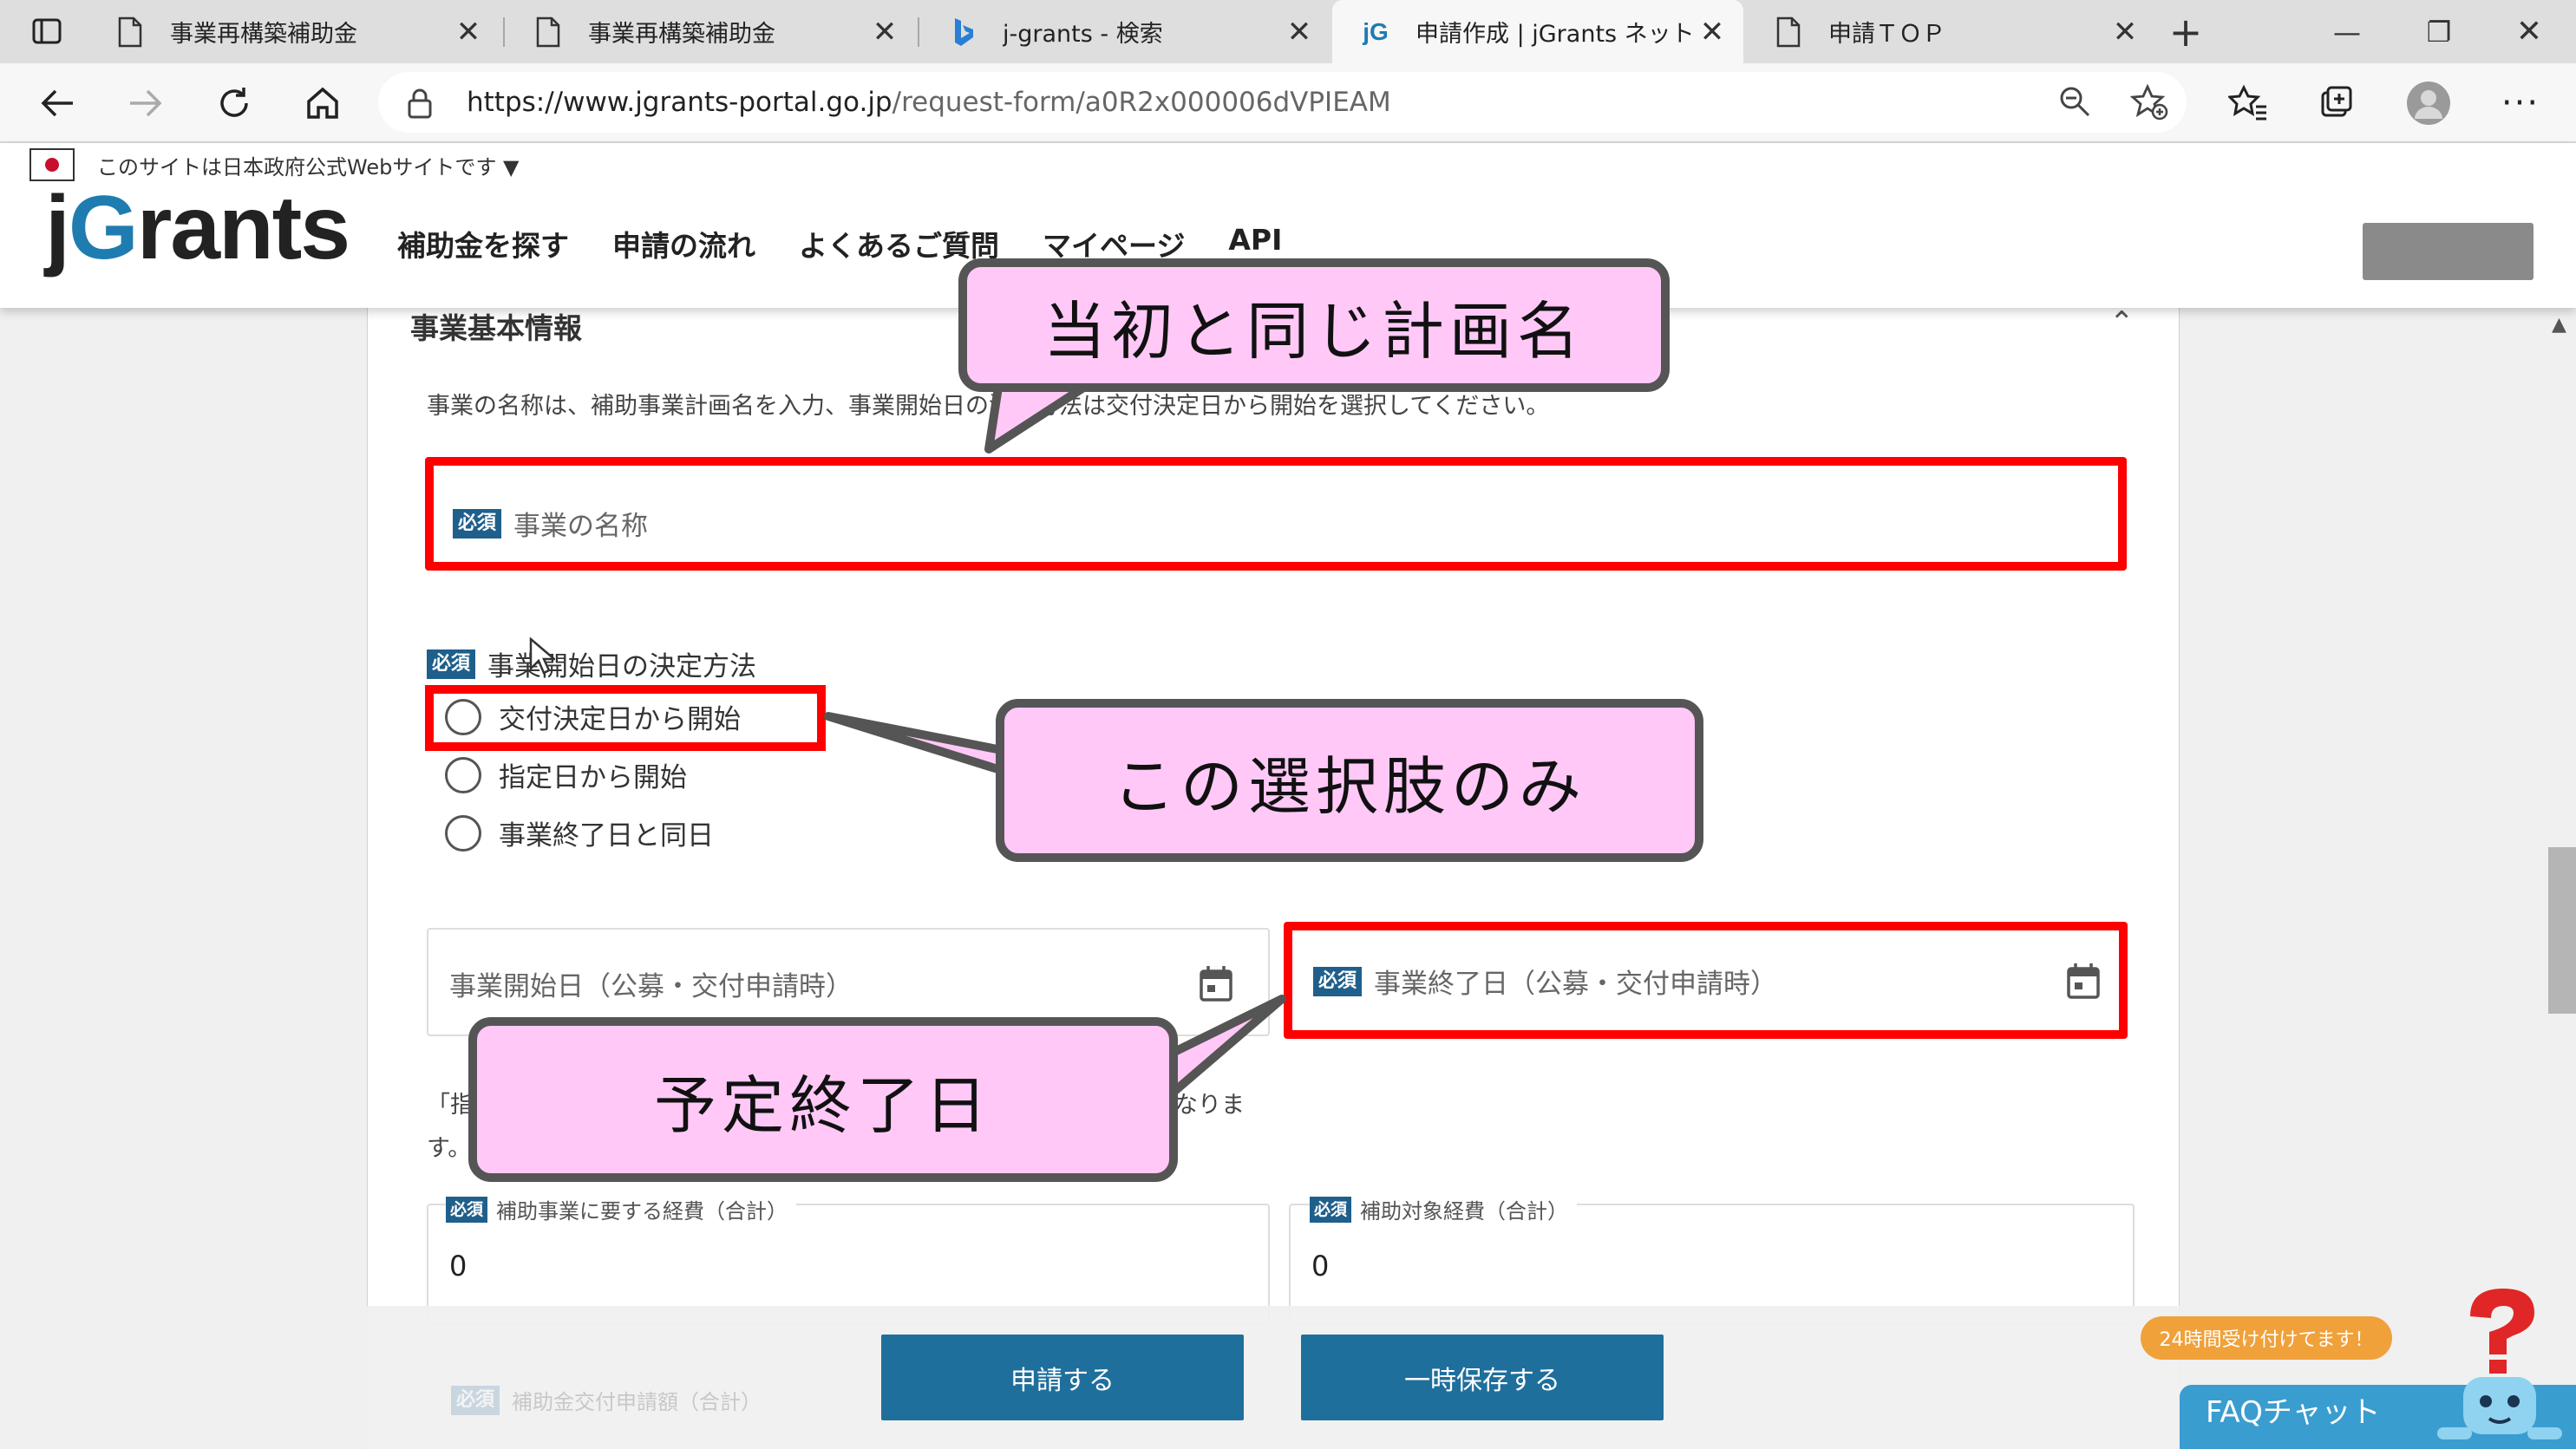 This screenshot has height=1449, width=2576. What do you see at coordinates (581, 526) in the screenshot?
I see `business-name-placeholder: 事業の名称` at bounding box center [581, 526].